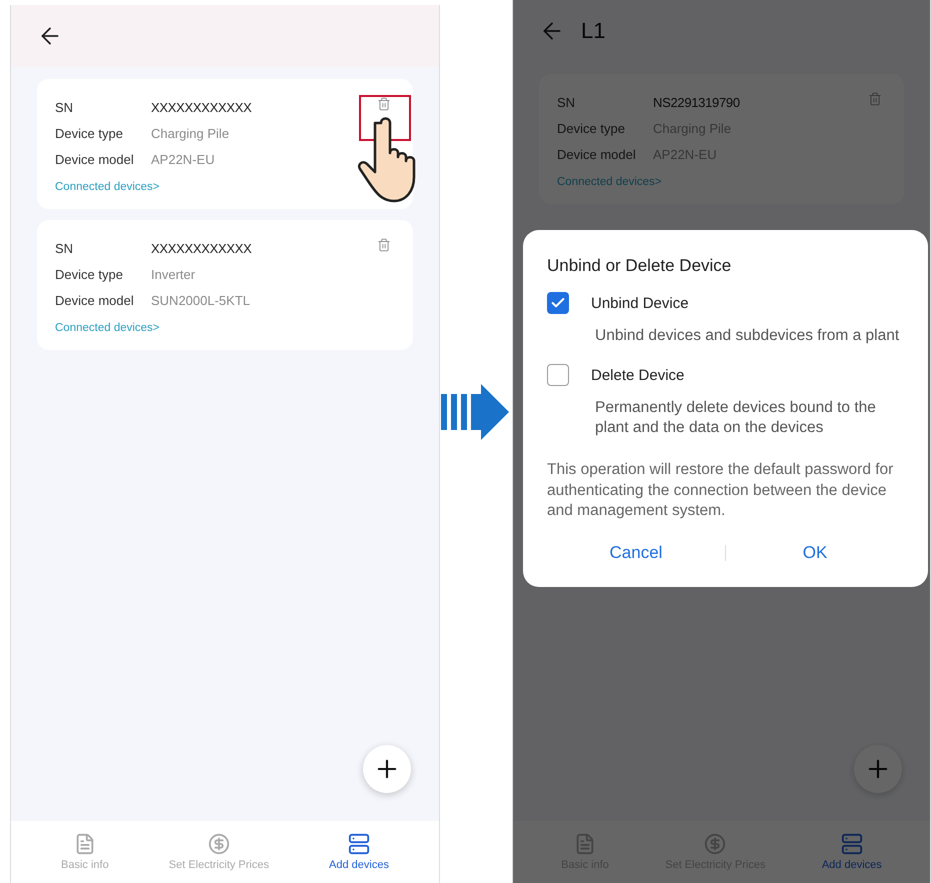  I want to click on dialog-button: OK, so click(815, 552).